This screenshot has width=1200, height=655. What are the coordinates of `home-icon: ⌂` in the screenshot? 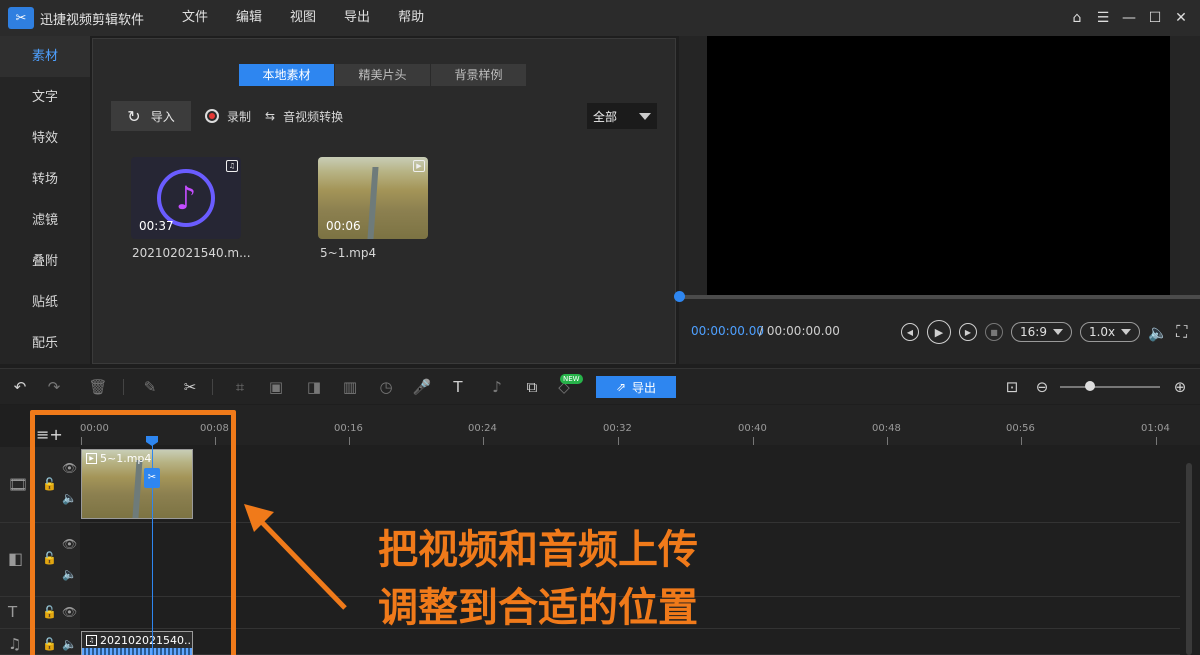 It's located at (1077, 18).